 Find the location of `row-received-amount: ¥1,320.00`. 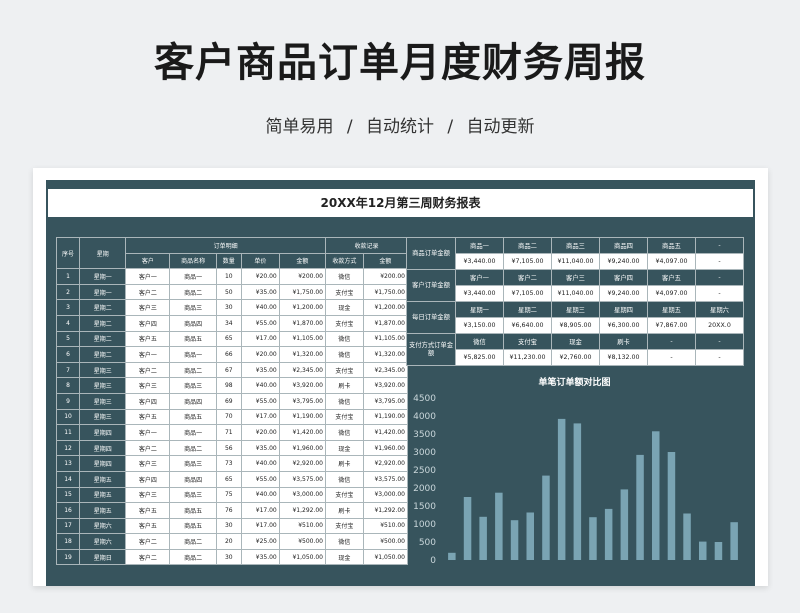

row-received-amount: ¥1,320.00 is located at coordinates (385, 354).